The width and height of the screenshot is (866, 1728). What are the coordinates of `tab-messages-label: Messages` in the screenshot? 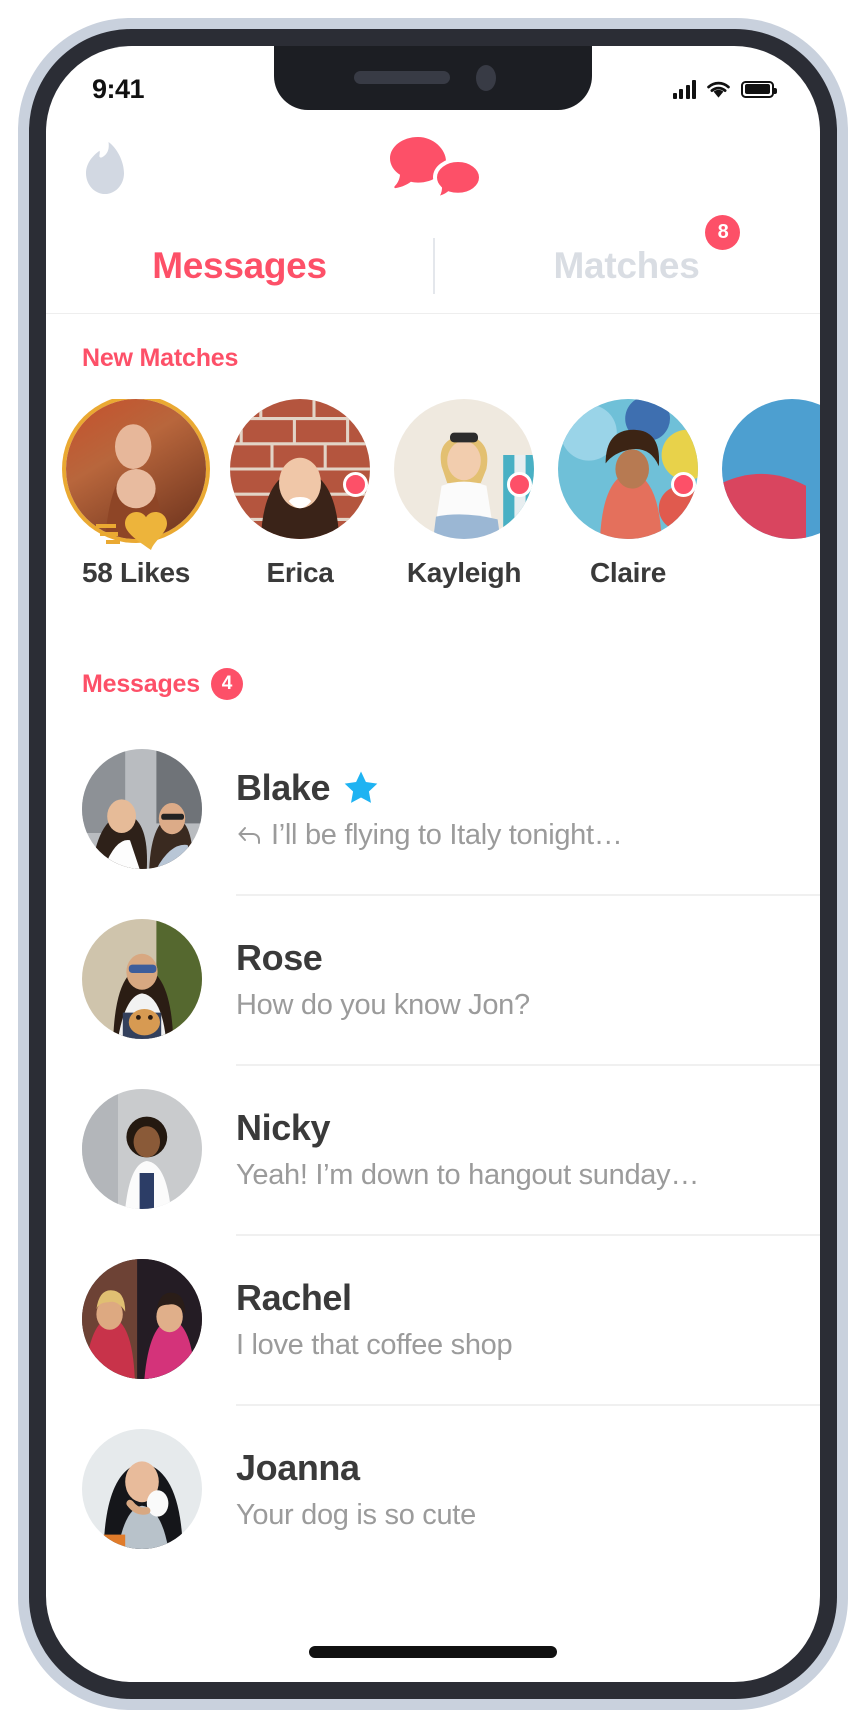 It's located at (239, 265).